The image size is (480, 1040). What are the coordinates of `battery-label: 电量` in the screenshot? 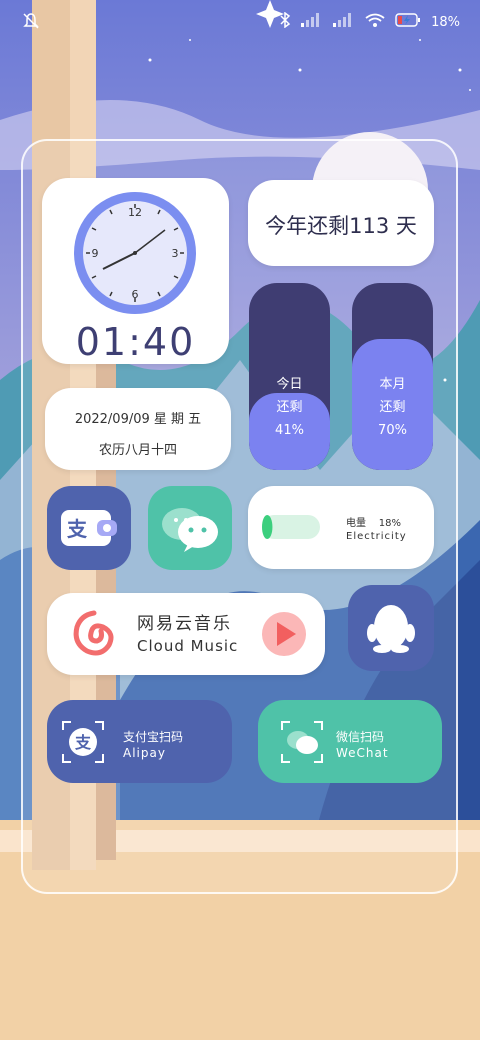 It's located at (356, 523).